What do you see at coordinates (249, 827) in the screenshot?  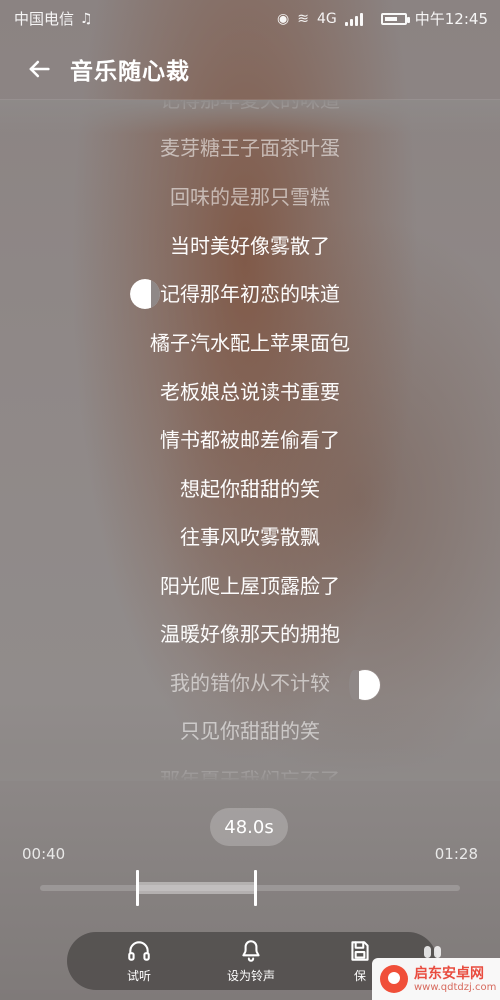 I see `selection-duration-badge: 48.0s` at bounding box center [249, 827].